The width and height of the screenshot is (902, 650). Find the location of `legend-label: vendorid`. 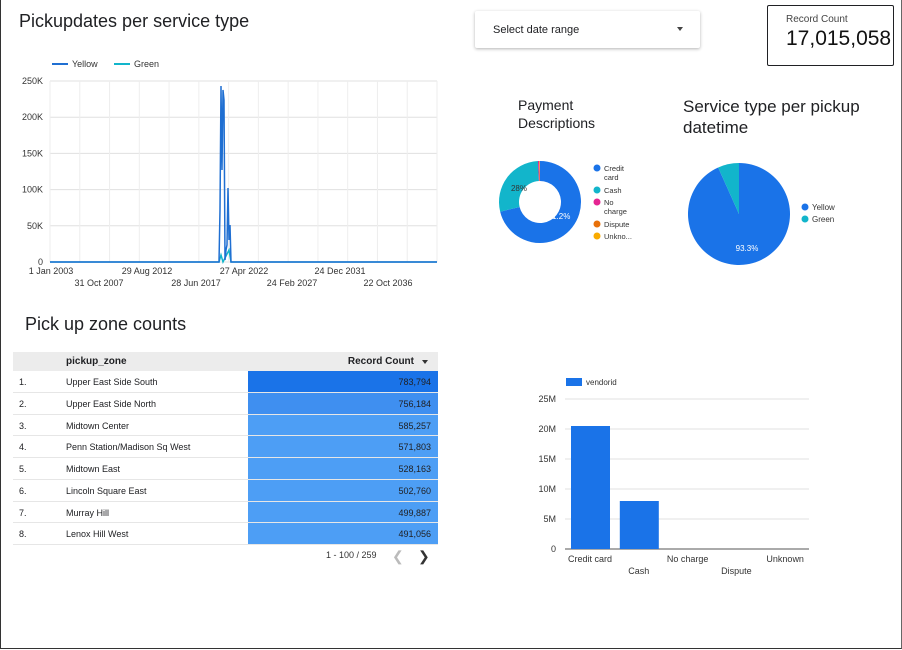

legend-label: vendorid is located at coordinates (601, 382).